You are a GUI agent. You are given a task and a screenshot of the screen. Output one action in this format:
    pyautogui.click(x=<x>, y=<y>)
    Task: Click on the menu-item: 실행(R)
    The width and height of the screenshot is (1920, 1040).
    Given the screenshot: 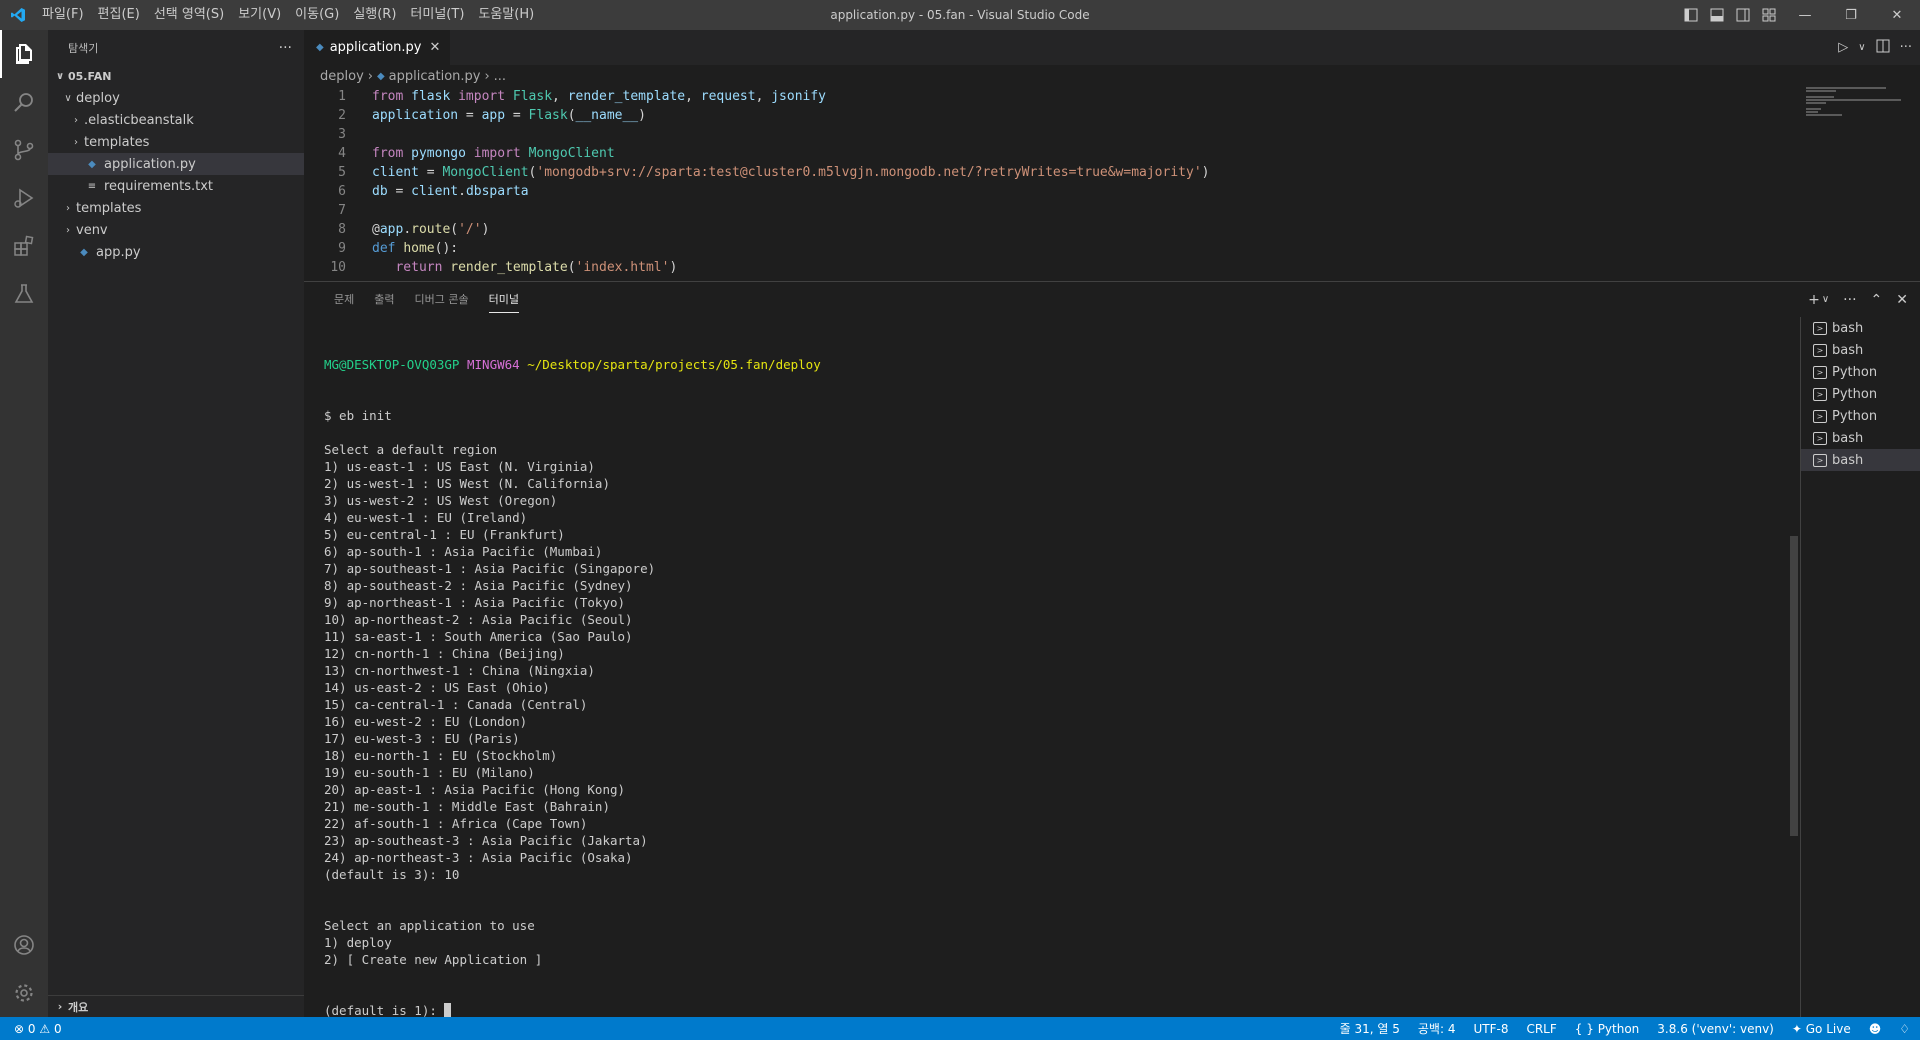 What is the action you would take?
    pyautogui.click(x=374, y=15)
    